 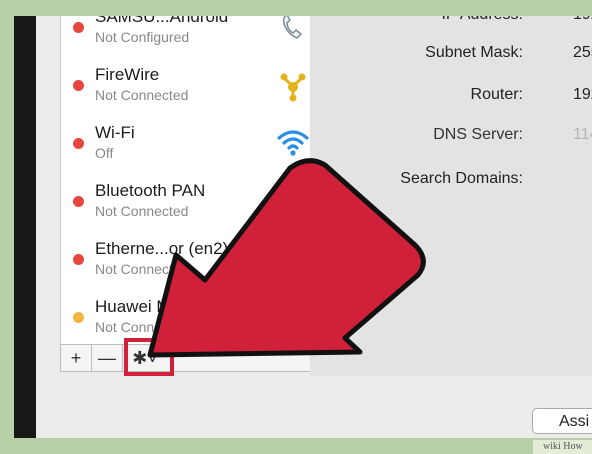 I want to click on subnet-mask-value: 255.25, so click(x=582, y=52).